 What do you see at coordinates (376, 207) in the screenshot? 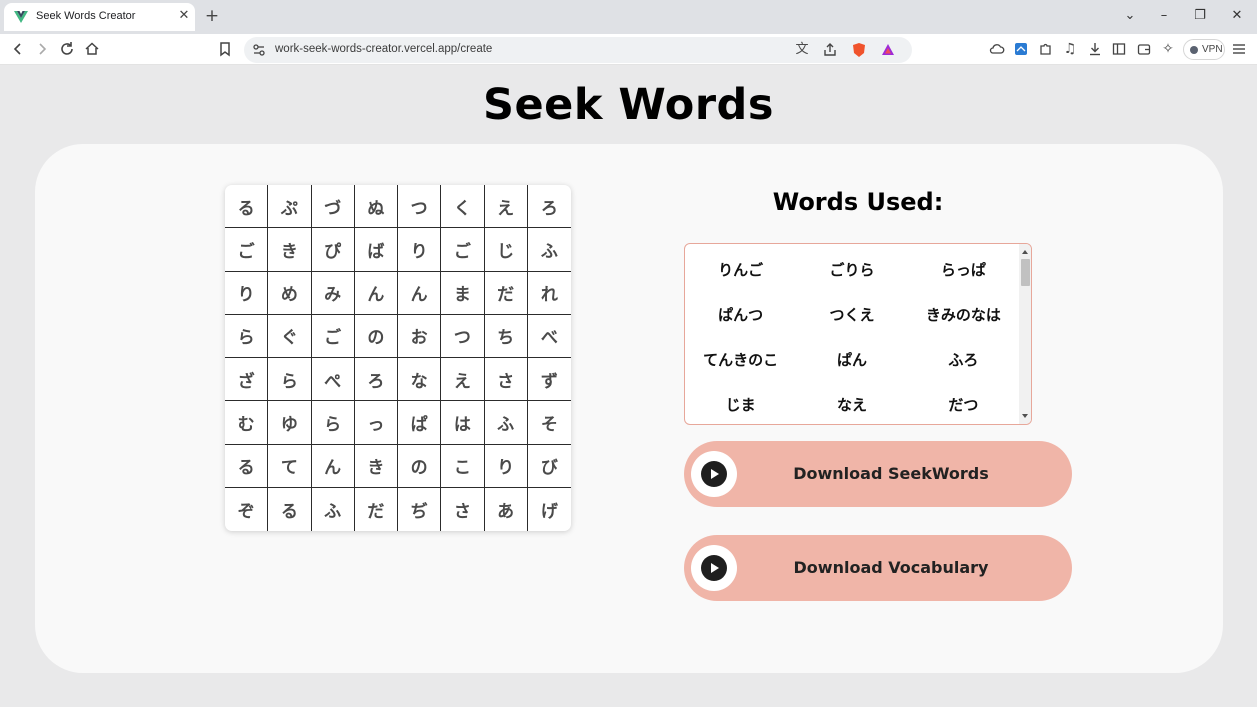
I see `grid-cell: ぬ` at bounding box center [376, 207].